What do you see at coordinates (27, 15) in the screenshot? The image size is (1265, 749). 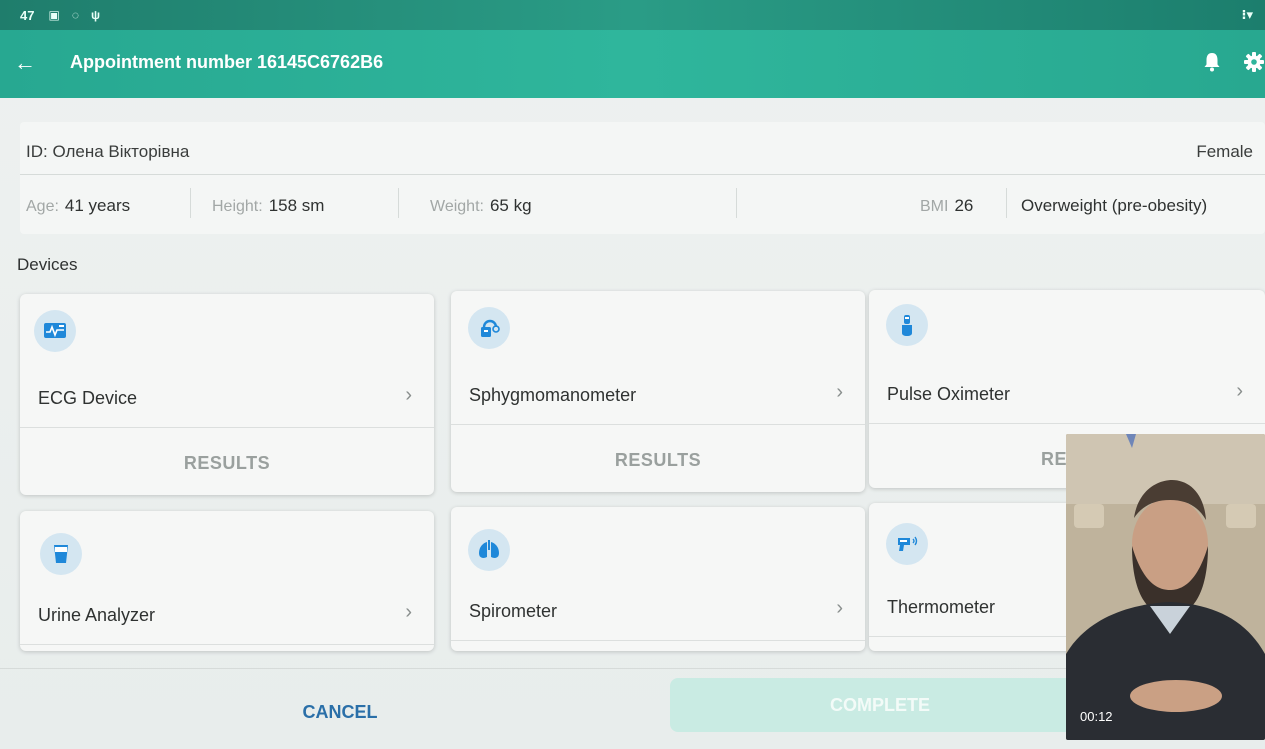 I see `status-time: 47` at bounding box center [27, 15].